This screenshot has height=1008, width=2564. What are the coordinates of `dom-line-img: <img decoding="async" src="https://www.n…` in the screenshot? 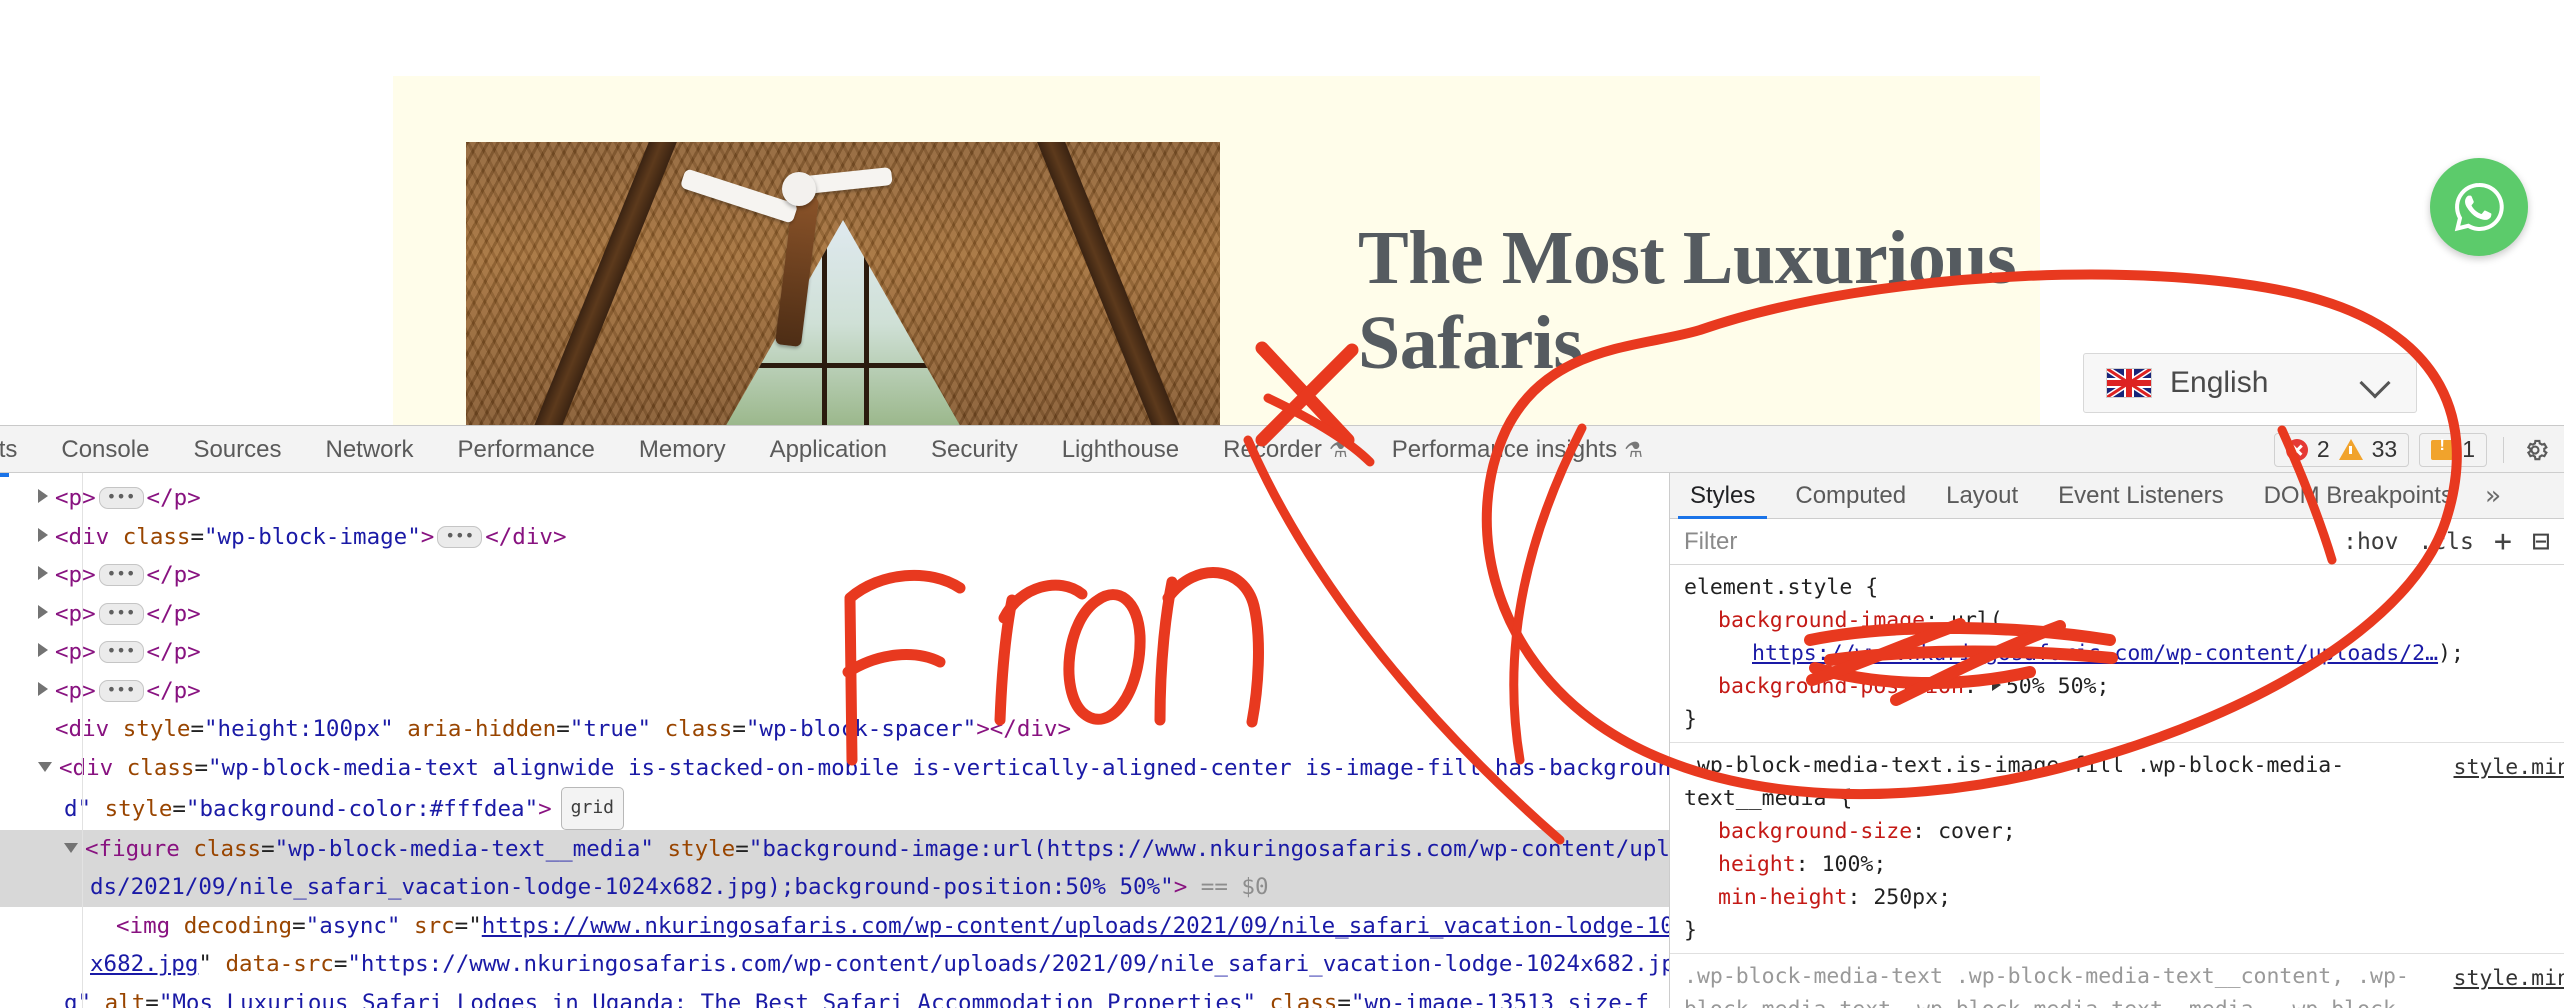 It's located at (834, 926).